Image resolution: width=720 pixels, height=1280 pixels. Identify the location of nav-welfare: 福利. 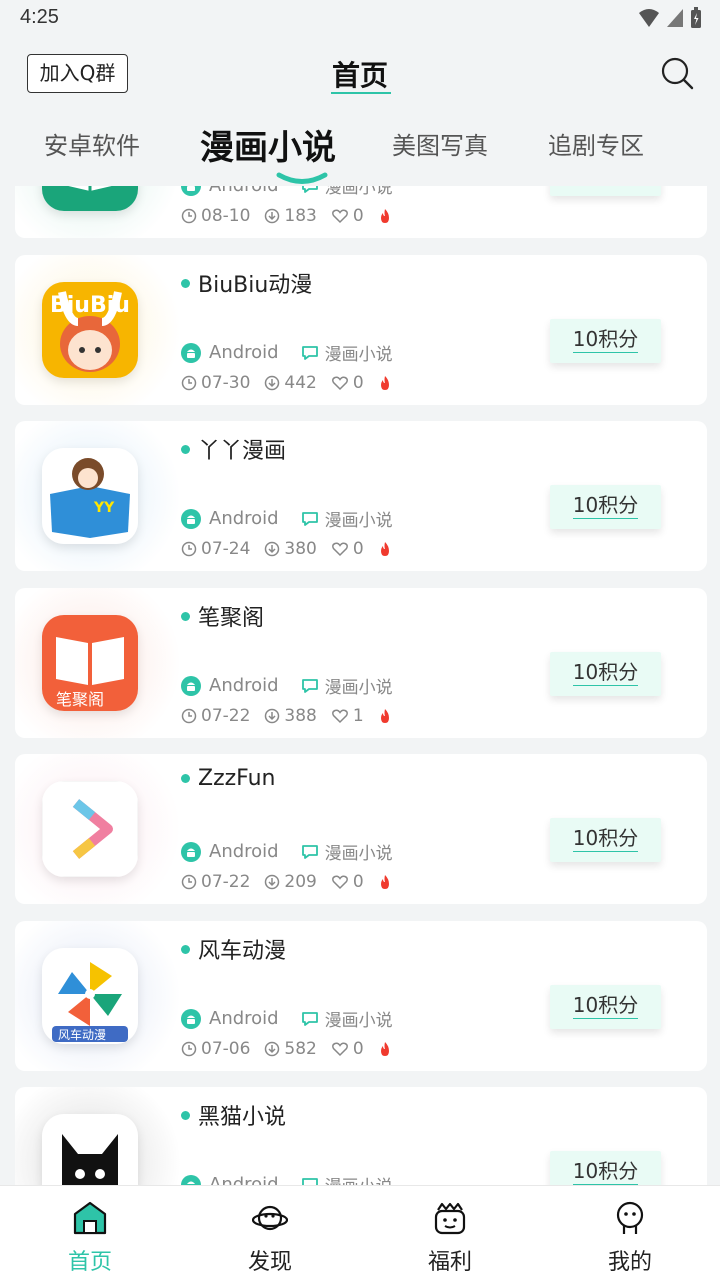
(450, 1233).